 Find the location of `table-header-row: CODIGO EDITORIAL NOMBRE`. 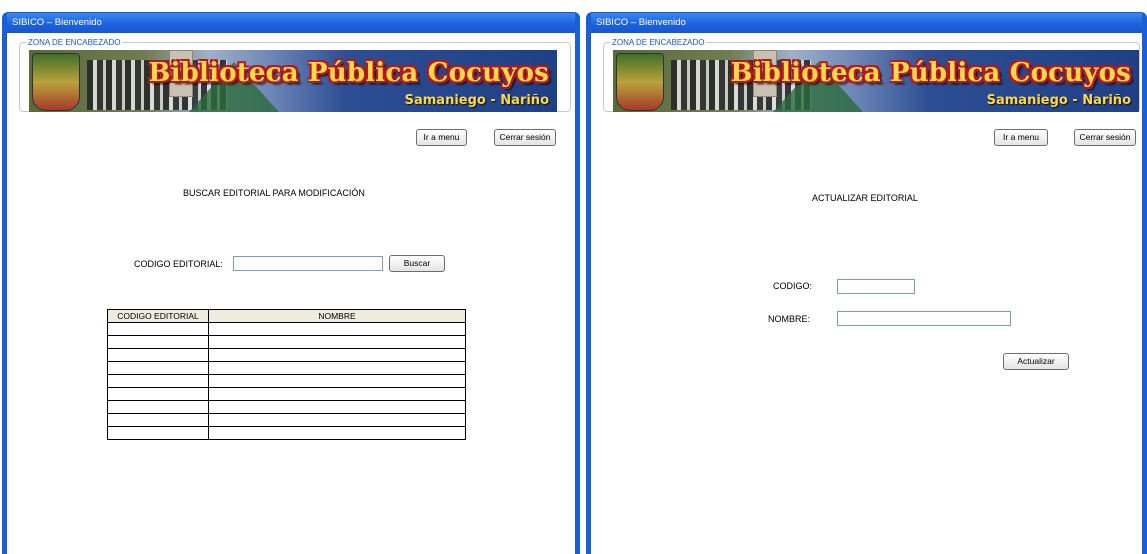

table-header-row: CODIGO EDITORIAL NOMBRE is located at coordinates (286, 316).